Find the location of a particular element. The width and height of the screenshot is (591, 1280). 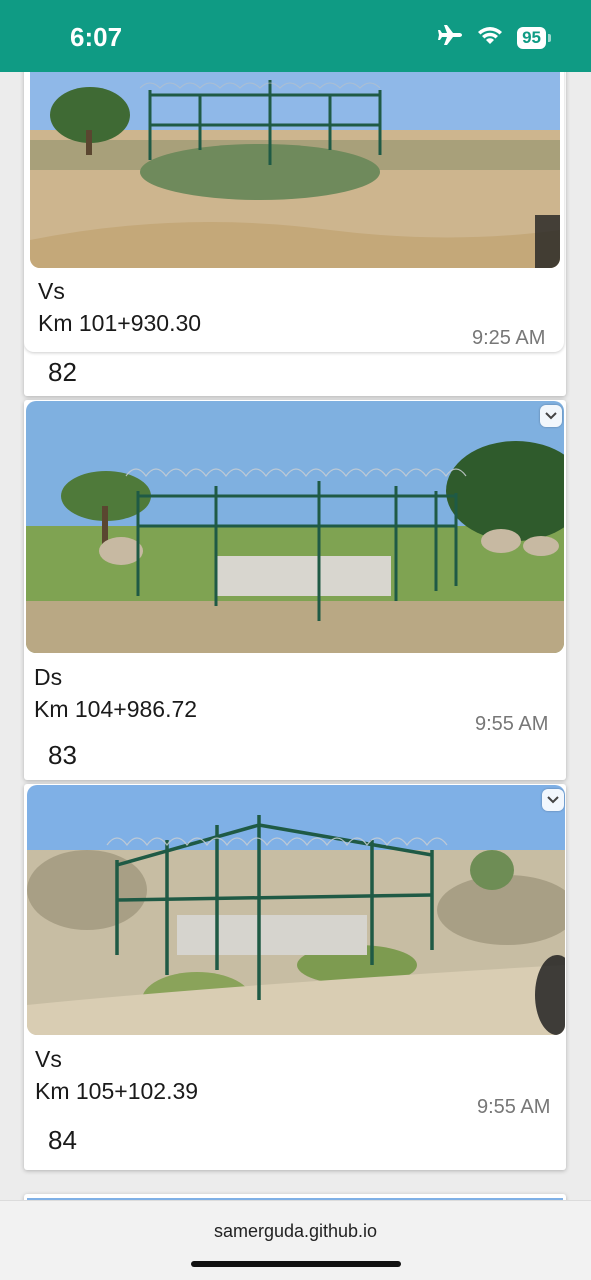

browser-bottom-bar: samerguda.github.io is located at coordinates (295, 1240).